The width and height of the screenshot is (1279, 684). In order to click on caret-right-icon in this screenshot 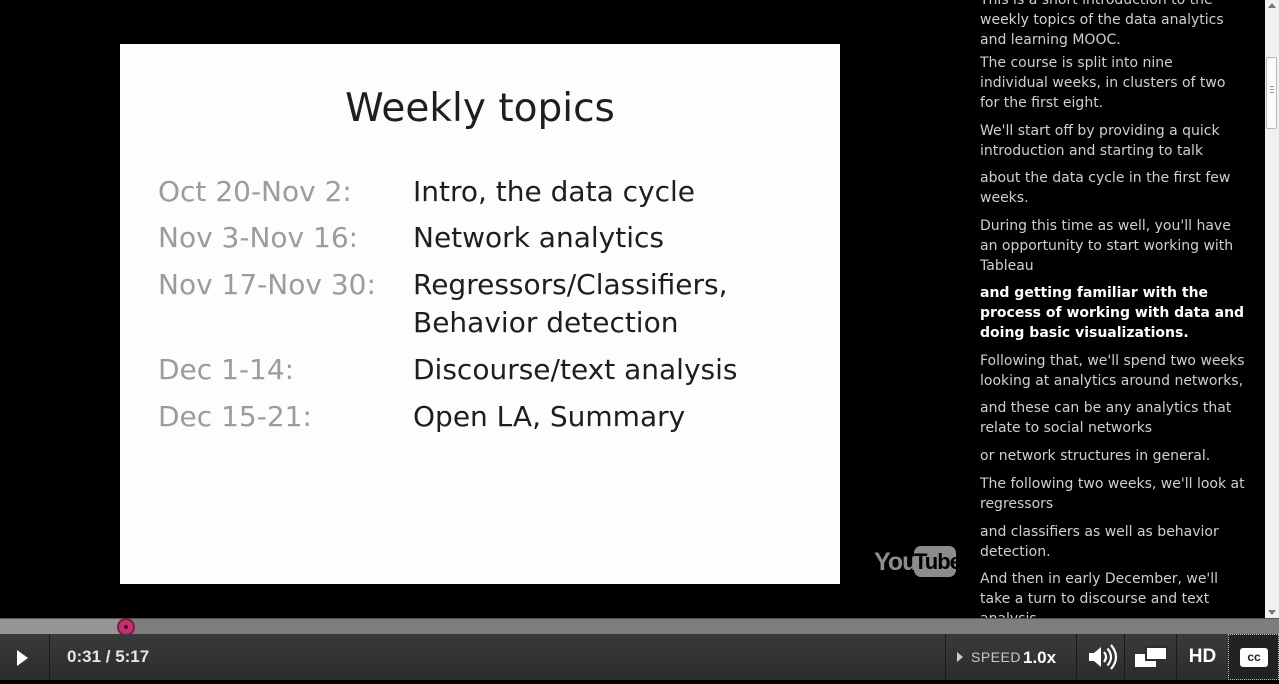, I will do `click(960, 657)`.